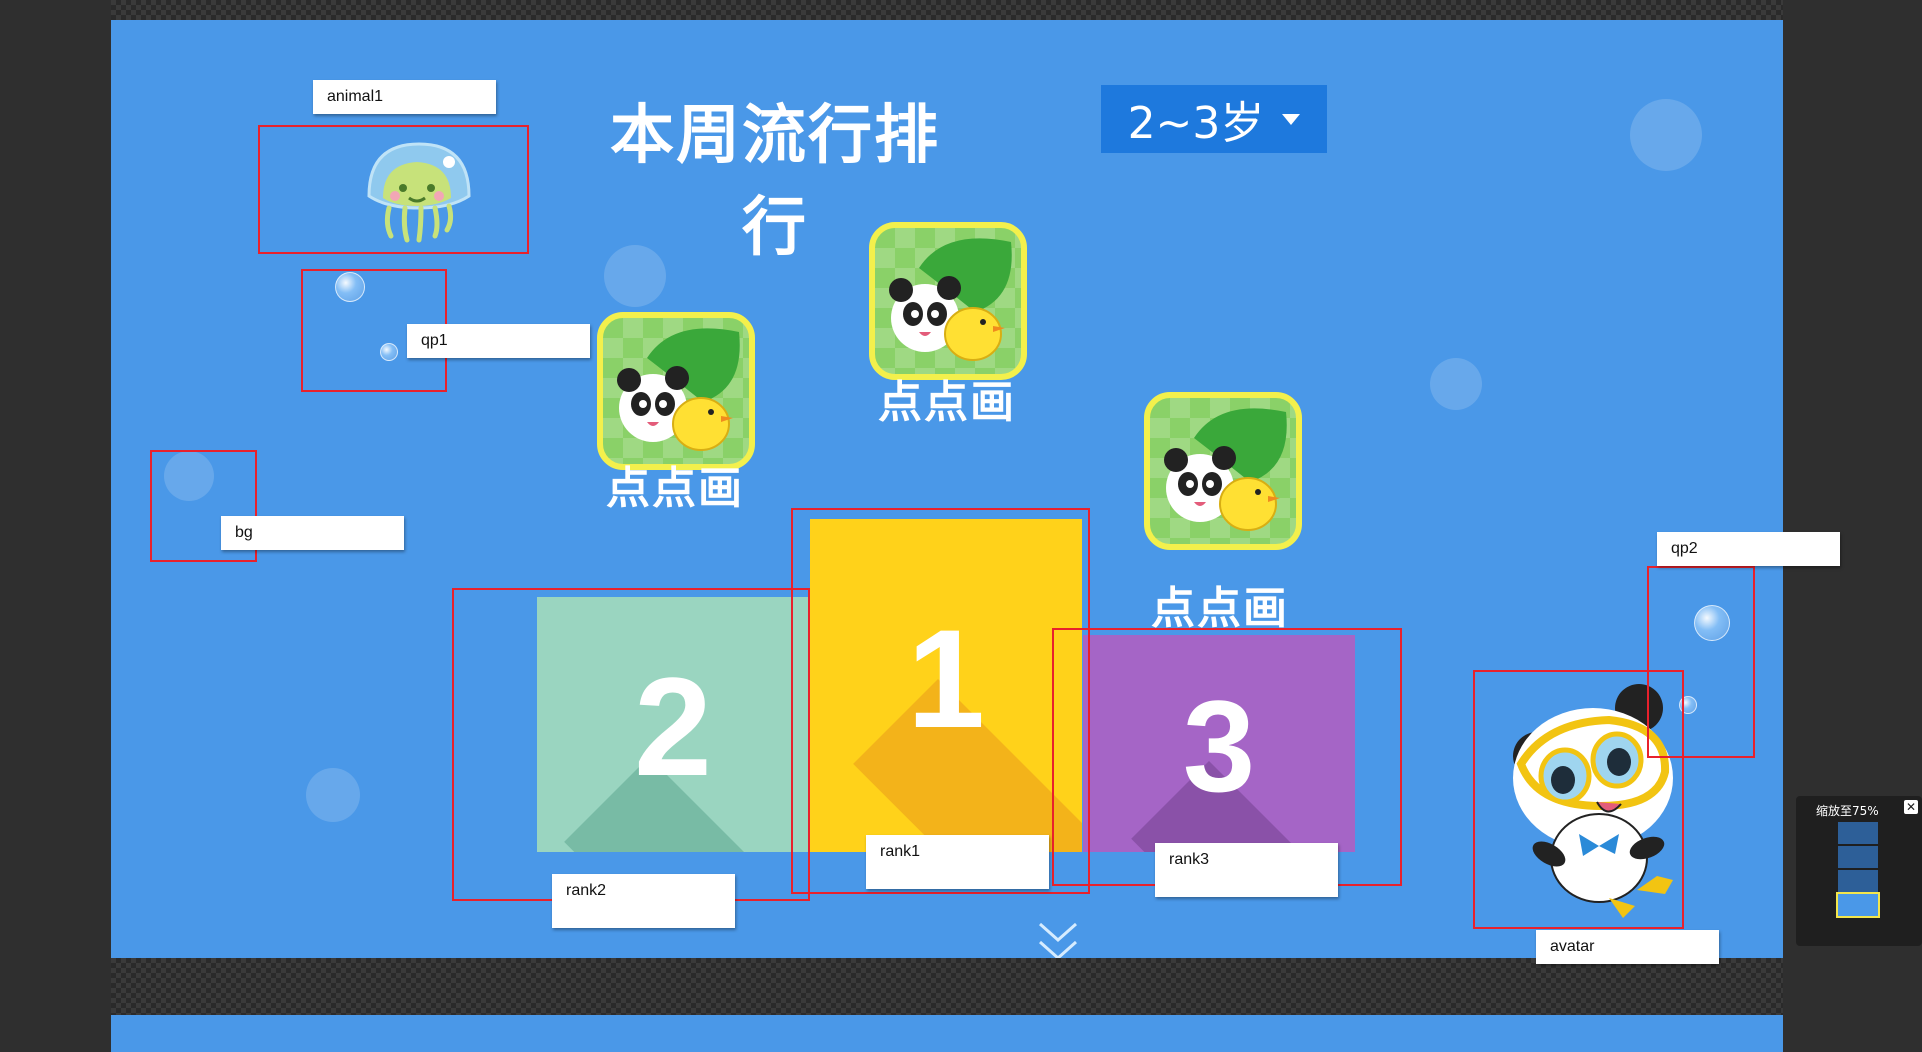  What do you see at coordinates (393, 189) in the screenshot?
I see `selection-box-animal1` at bounding box center [393, 189].